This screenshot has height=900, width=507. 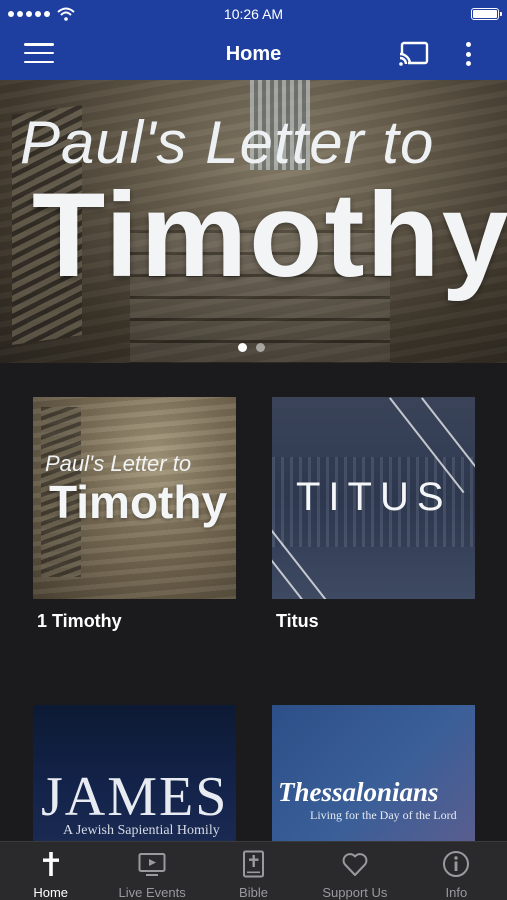 I want to click on tab-bar: Home Live Events Bible Support Us Info, so click(x=253, y=870).